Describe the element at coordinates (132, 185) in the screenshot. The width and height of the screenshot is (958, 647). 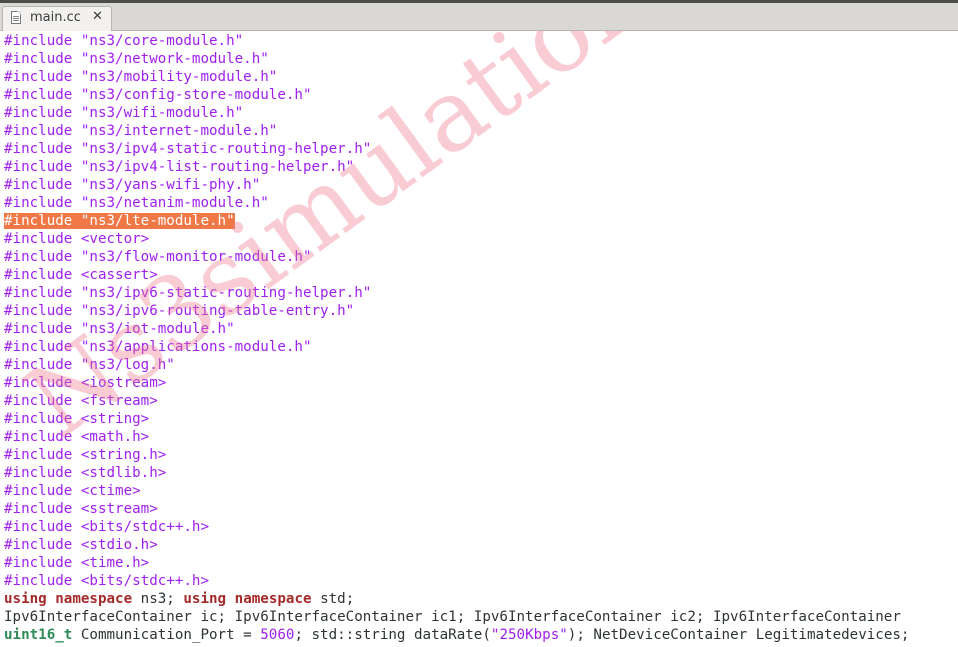
I see `code-line-text: #include "ns3/yans-wifi-phy.h"` at that location.